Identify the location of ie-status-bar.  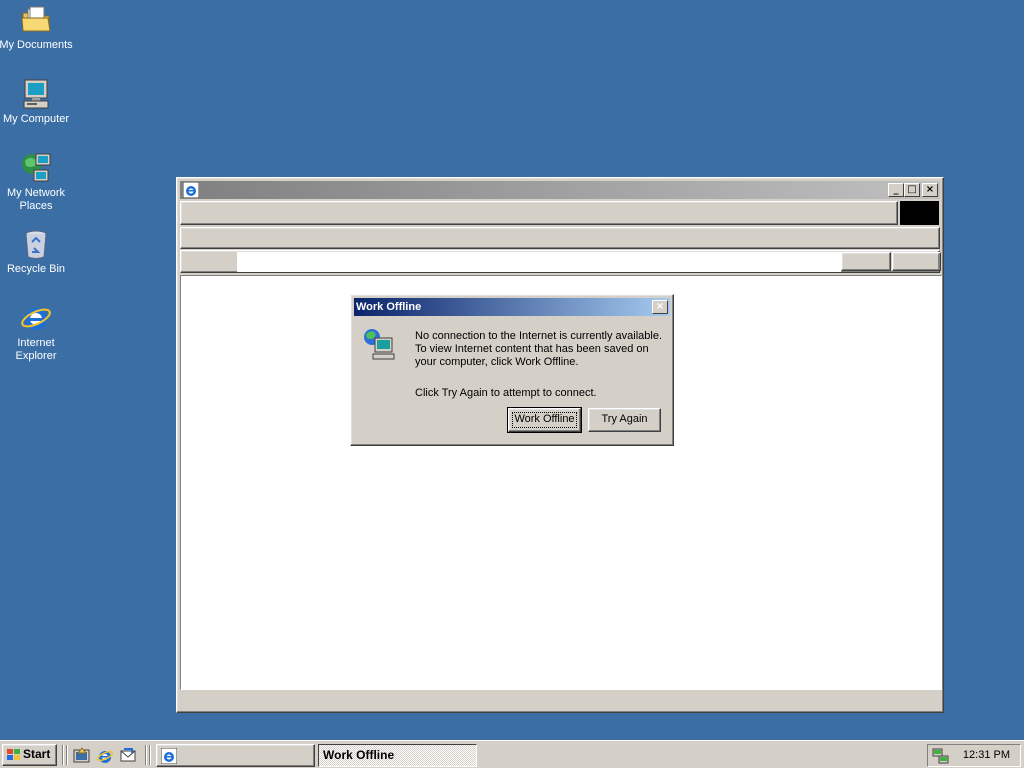
(561, 701).